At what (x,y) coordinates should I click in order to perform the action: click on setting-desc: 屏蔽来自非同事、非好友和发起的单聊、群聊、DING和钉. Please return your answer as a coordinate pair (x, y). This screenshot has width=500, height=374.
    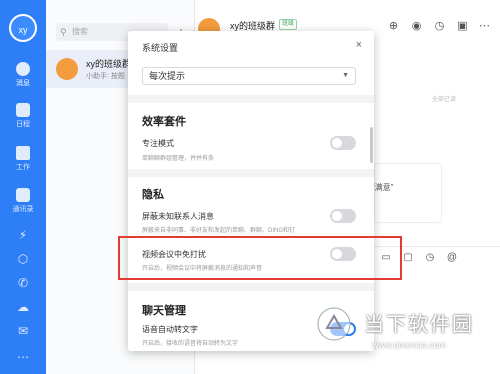
    Looking at the image, I should click on (219, 231).